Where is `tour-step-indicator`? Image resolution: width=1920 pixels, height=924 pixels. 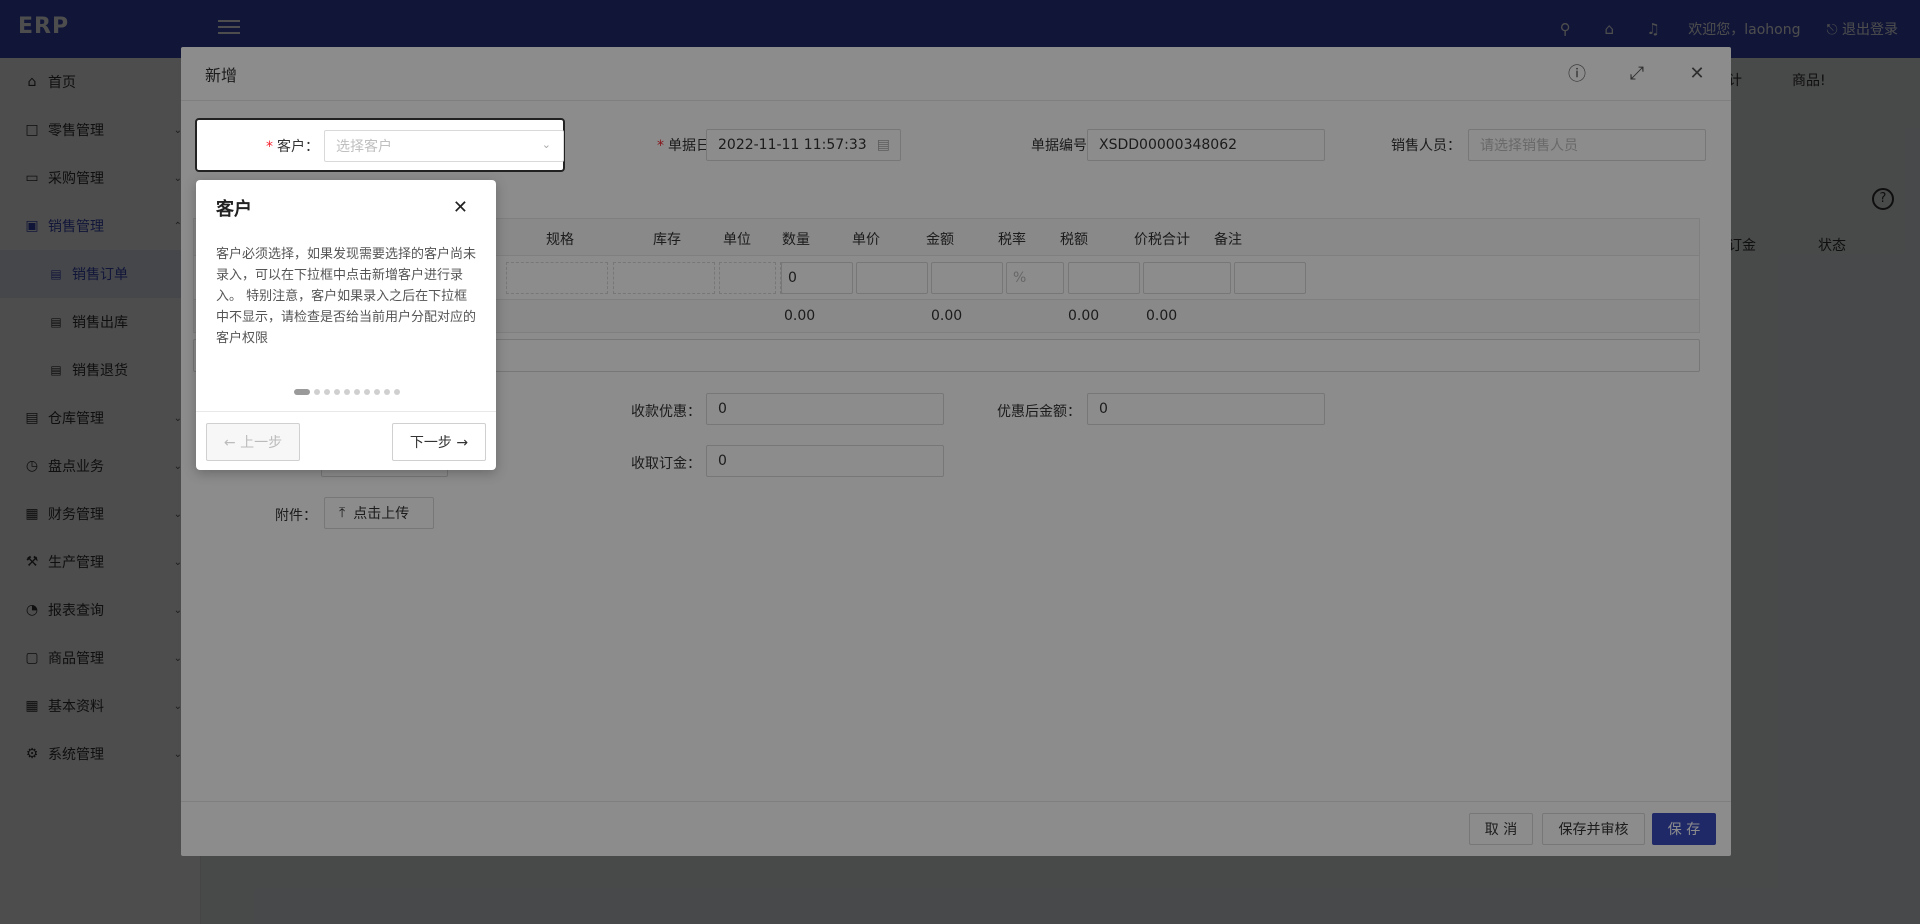
tour-step-indicator is located at coordinates (347, 392).